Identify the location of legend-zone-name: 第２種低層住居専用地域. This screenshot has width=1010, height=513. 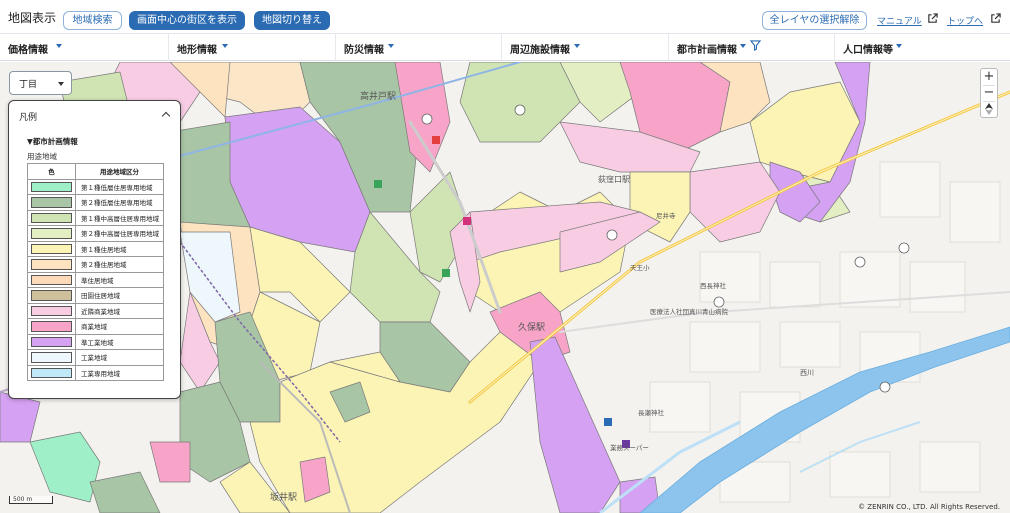
(119, 202).